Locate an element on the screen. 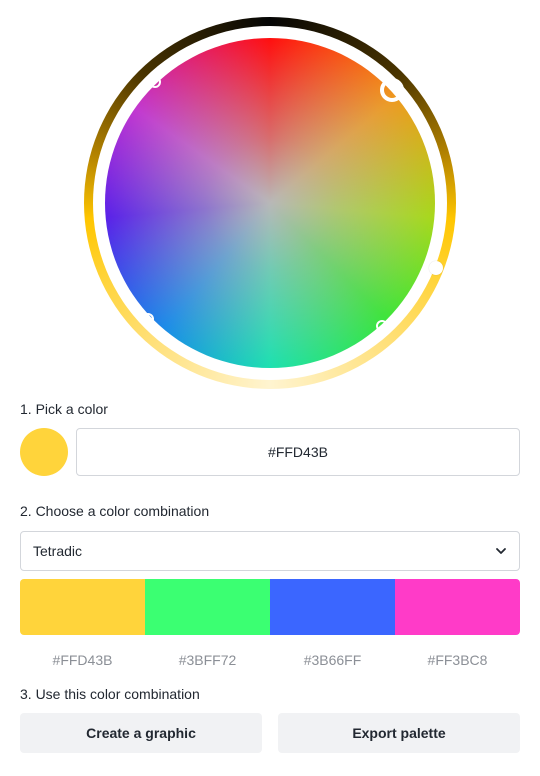 The width and height of the screenshot is (540, 776). brightness-handle is located at coordinates (436, 268).